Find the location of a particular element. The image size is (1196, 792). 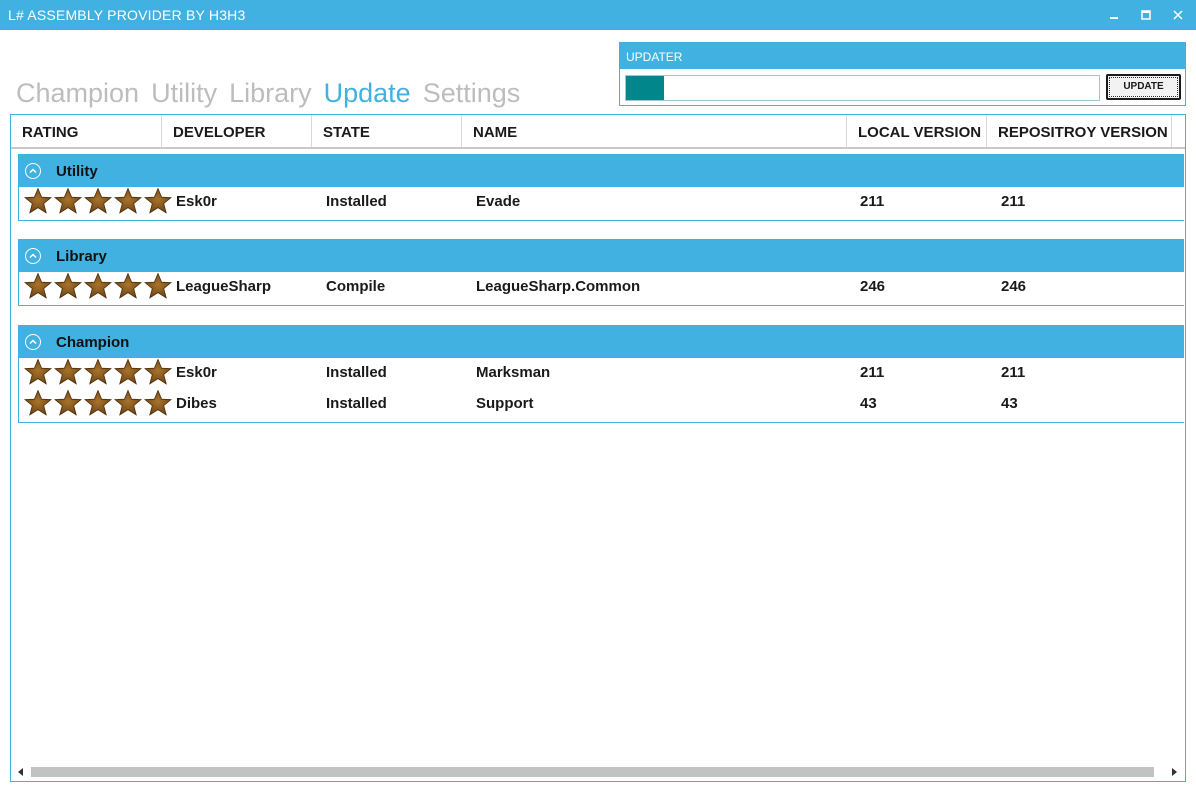

group-name: Utility is located at coordinates (77, 171).